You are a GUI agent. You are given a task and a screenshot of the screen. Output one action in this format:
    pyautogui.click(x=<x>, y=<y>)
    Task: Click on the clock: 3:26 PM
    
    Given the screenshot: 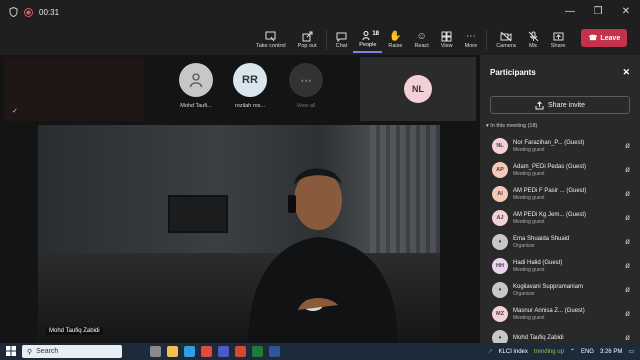 What is the action you would take?
    pyautogui.click(x=611, y=352)
    